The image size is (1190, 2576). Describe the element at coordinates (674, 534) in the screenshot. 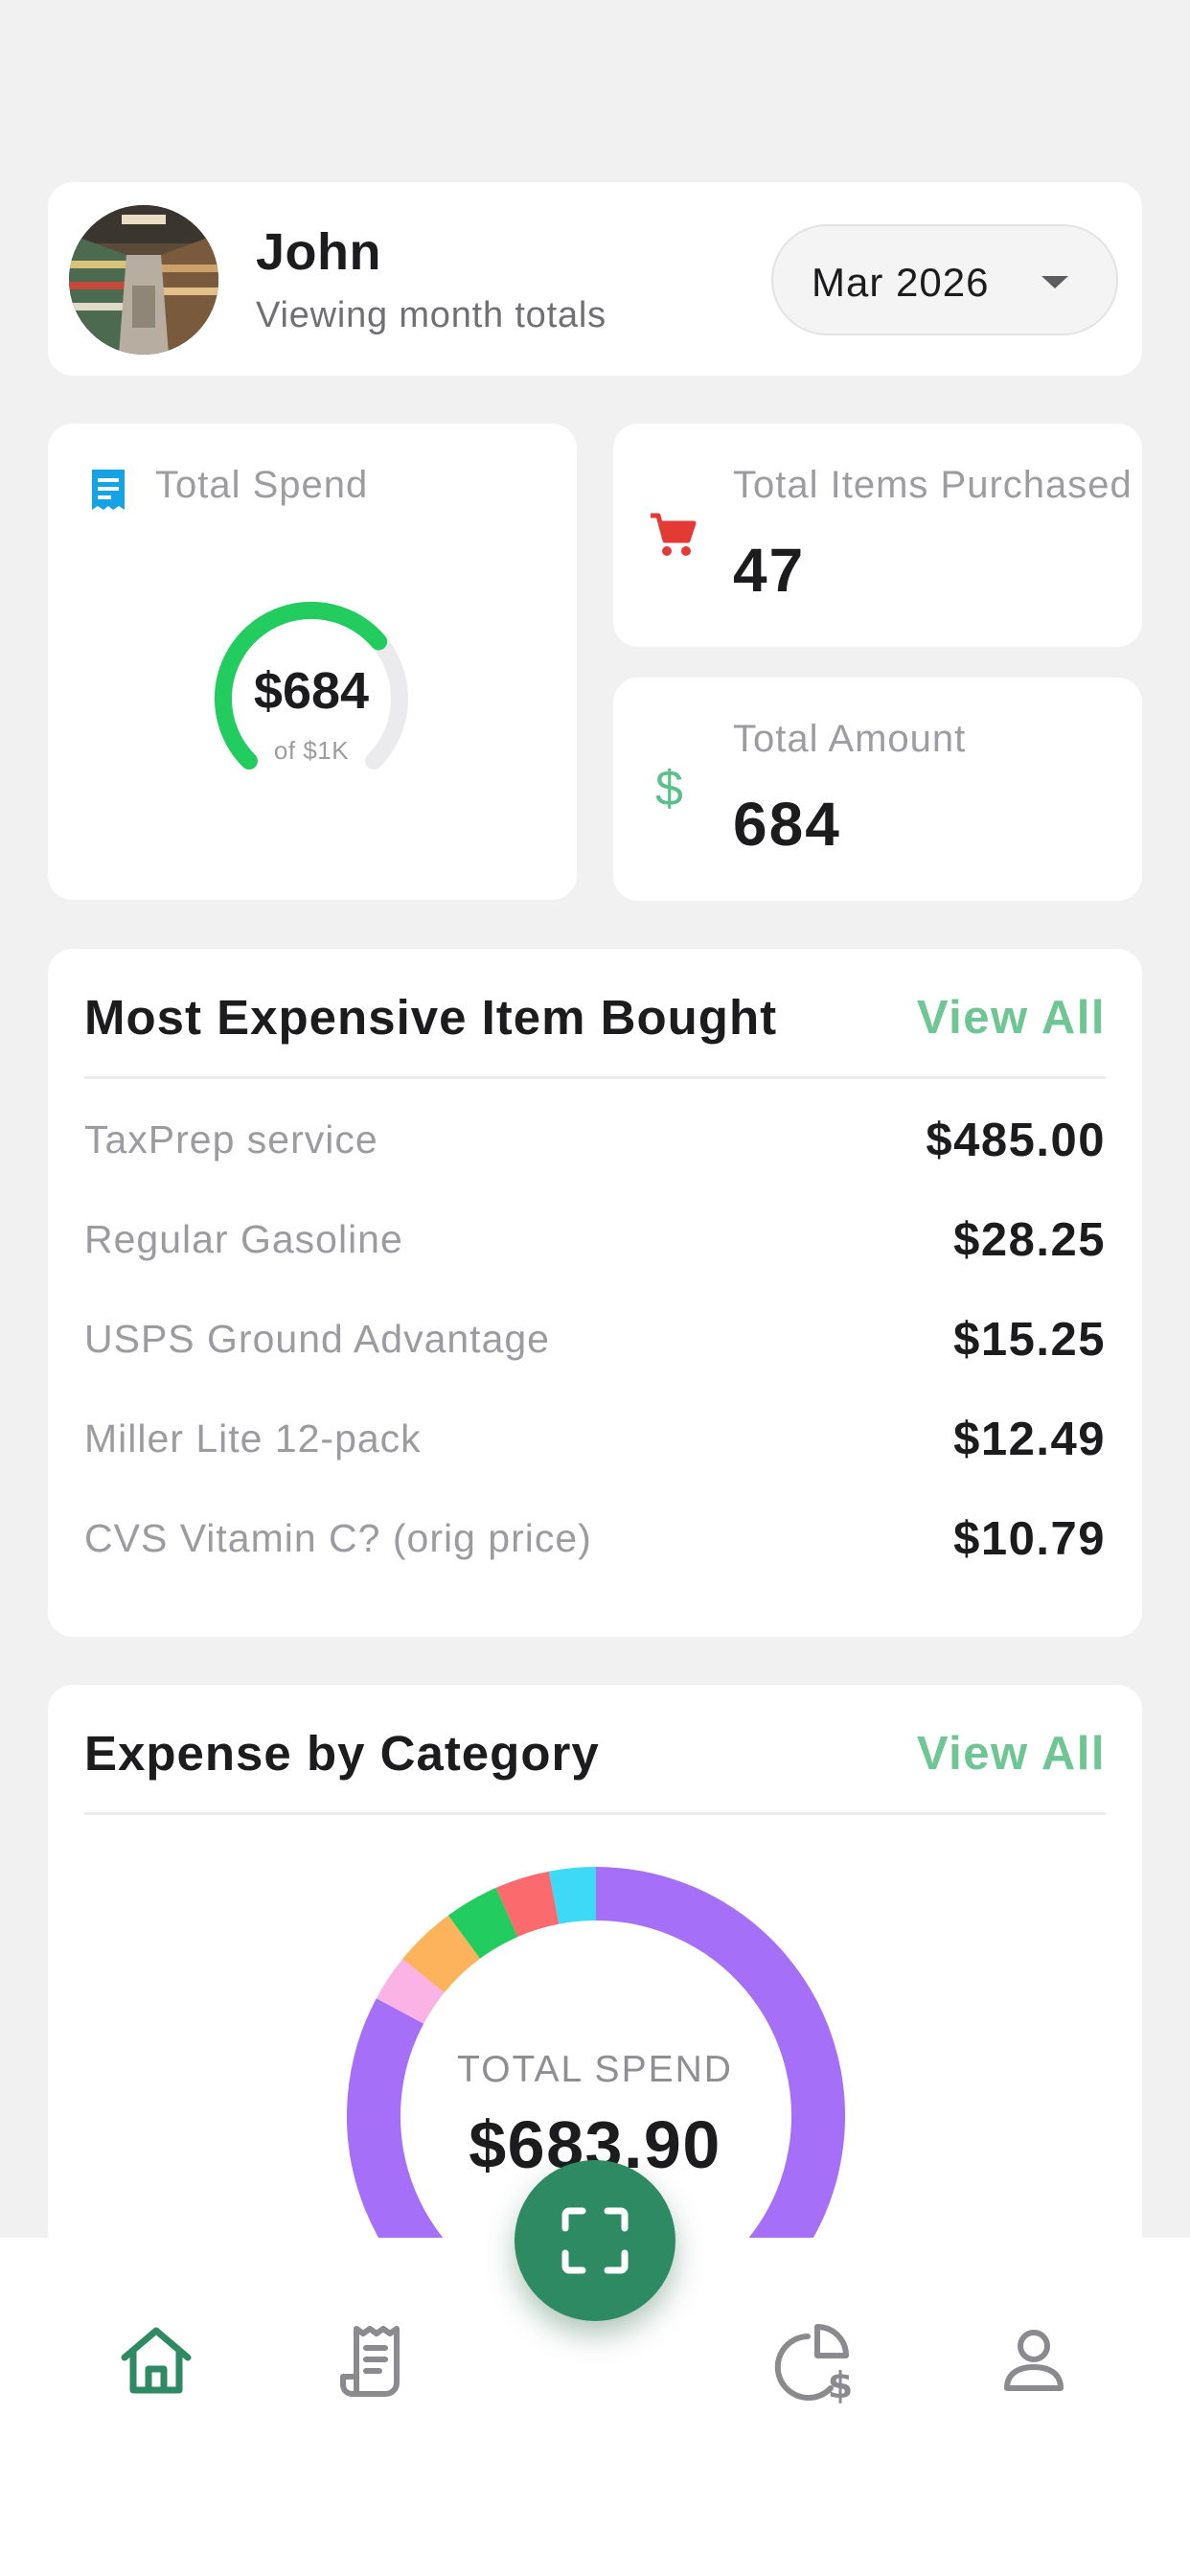

I see `cart-icon` at that location.